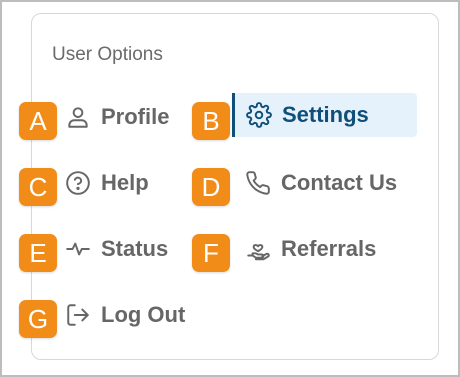 The image size is (460, 377). What do you see at coordinates (78, 117) in the screenshot?
I see `user-icon` at bounding box center [78, 117].